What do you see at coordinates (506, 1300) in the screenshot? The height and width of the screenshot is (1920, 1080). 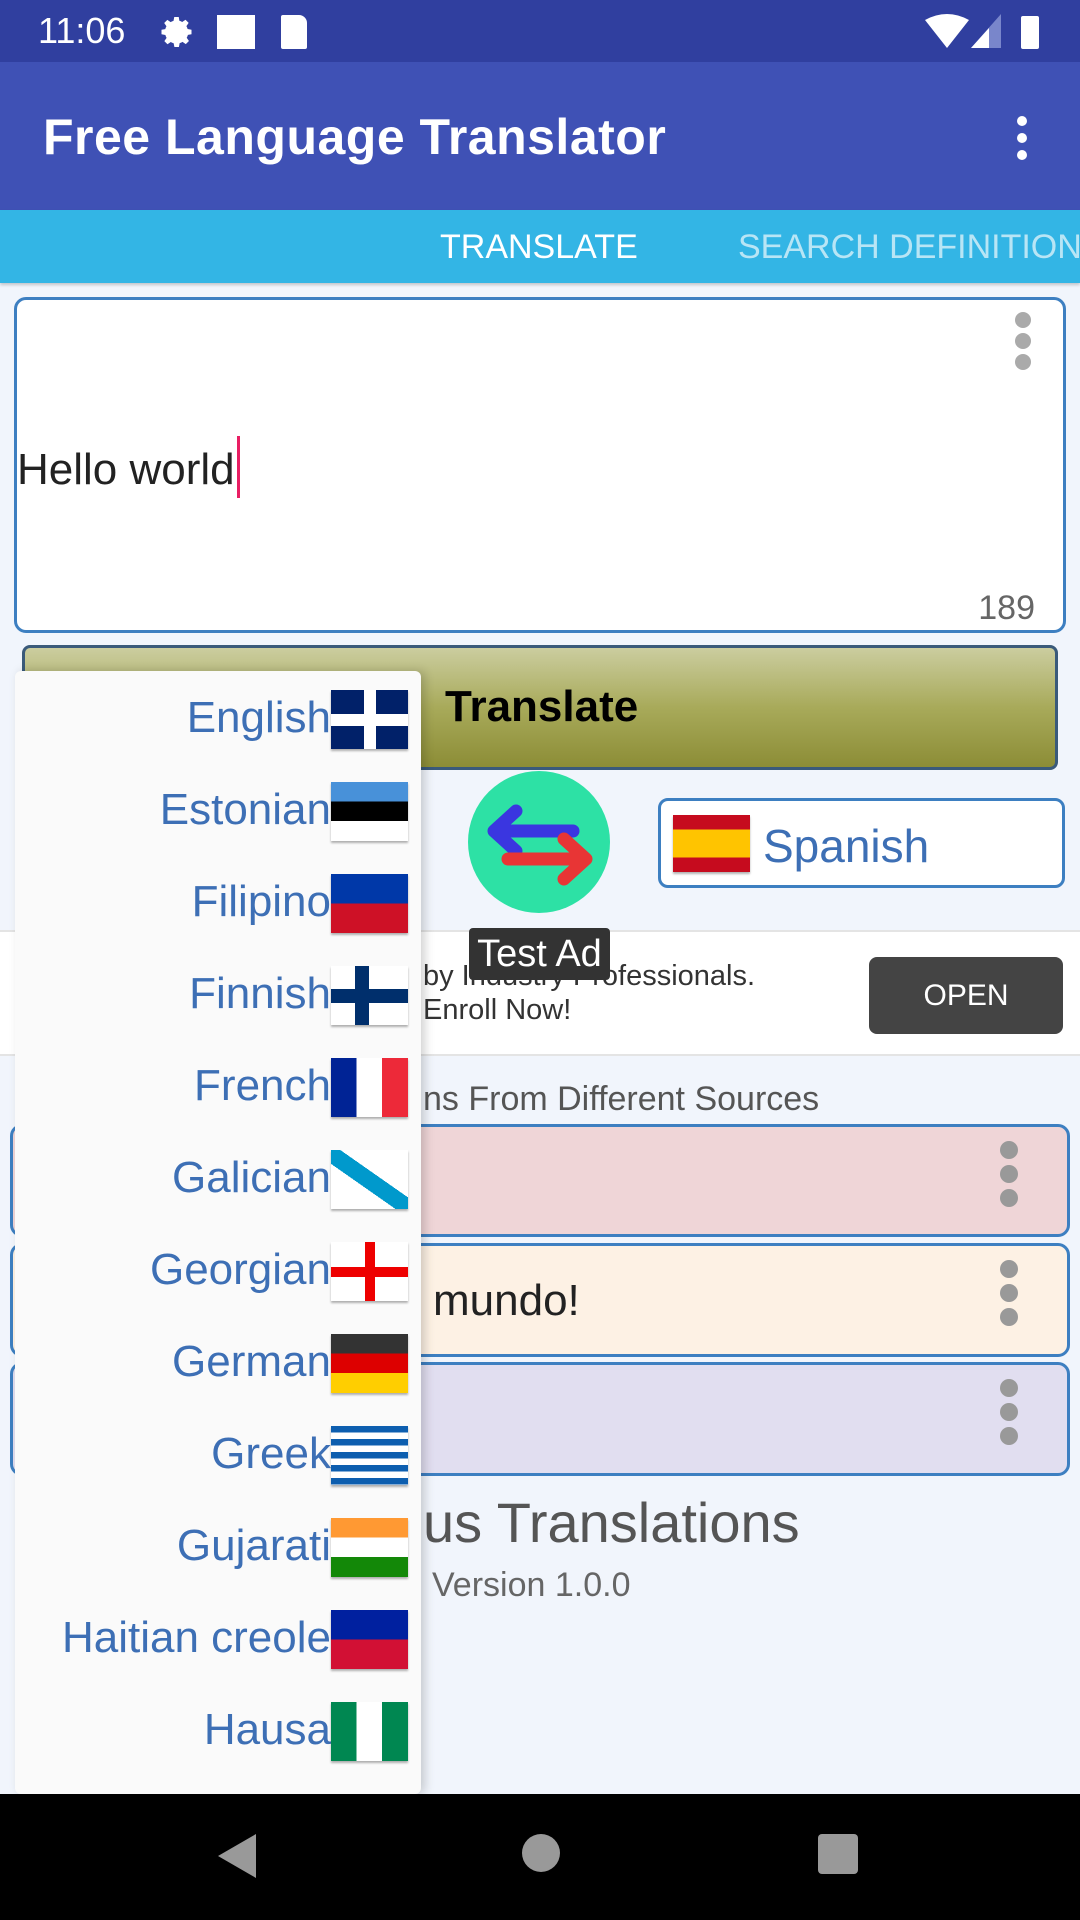 I see `result-text: mundo!` at bounding box center [506, 1300].